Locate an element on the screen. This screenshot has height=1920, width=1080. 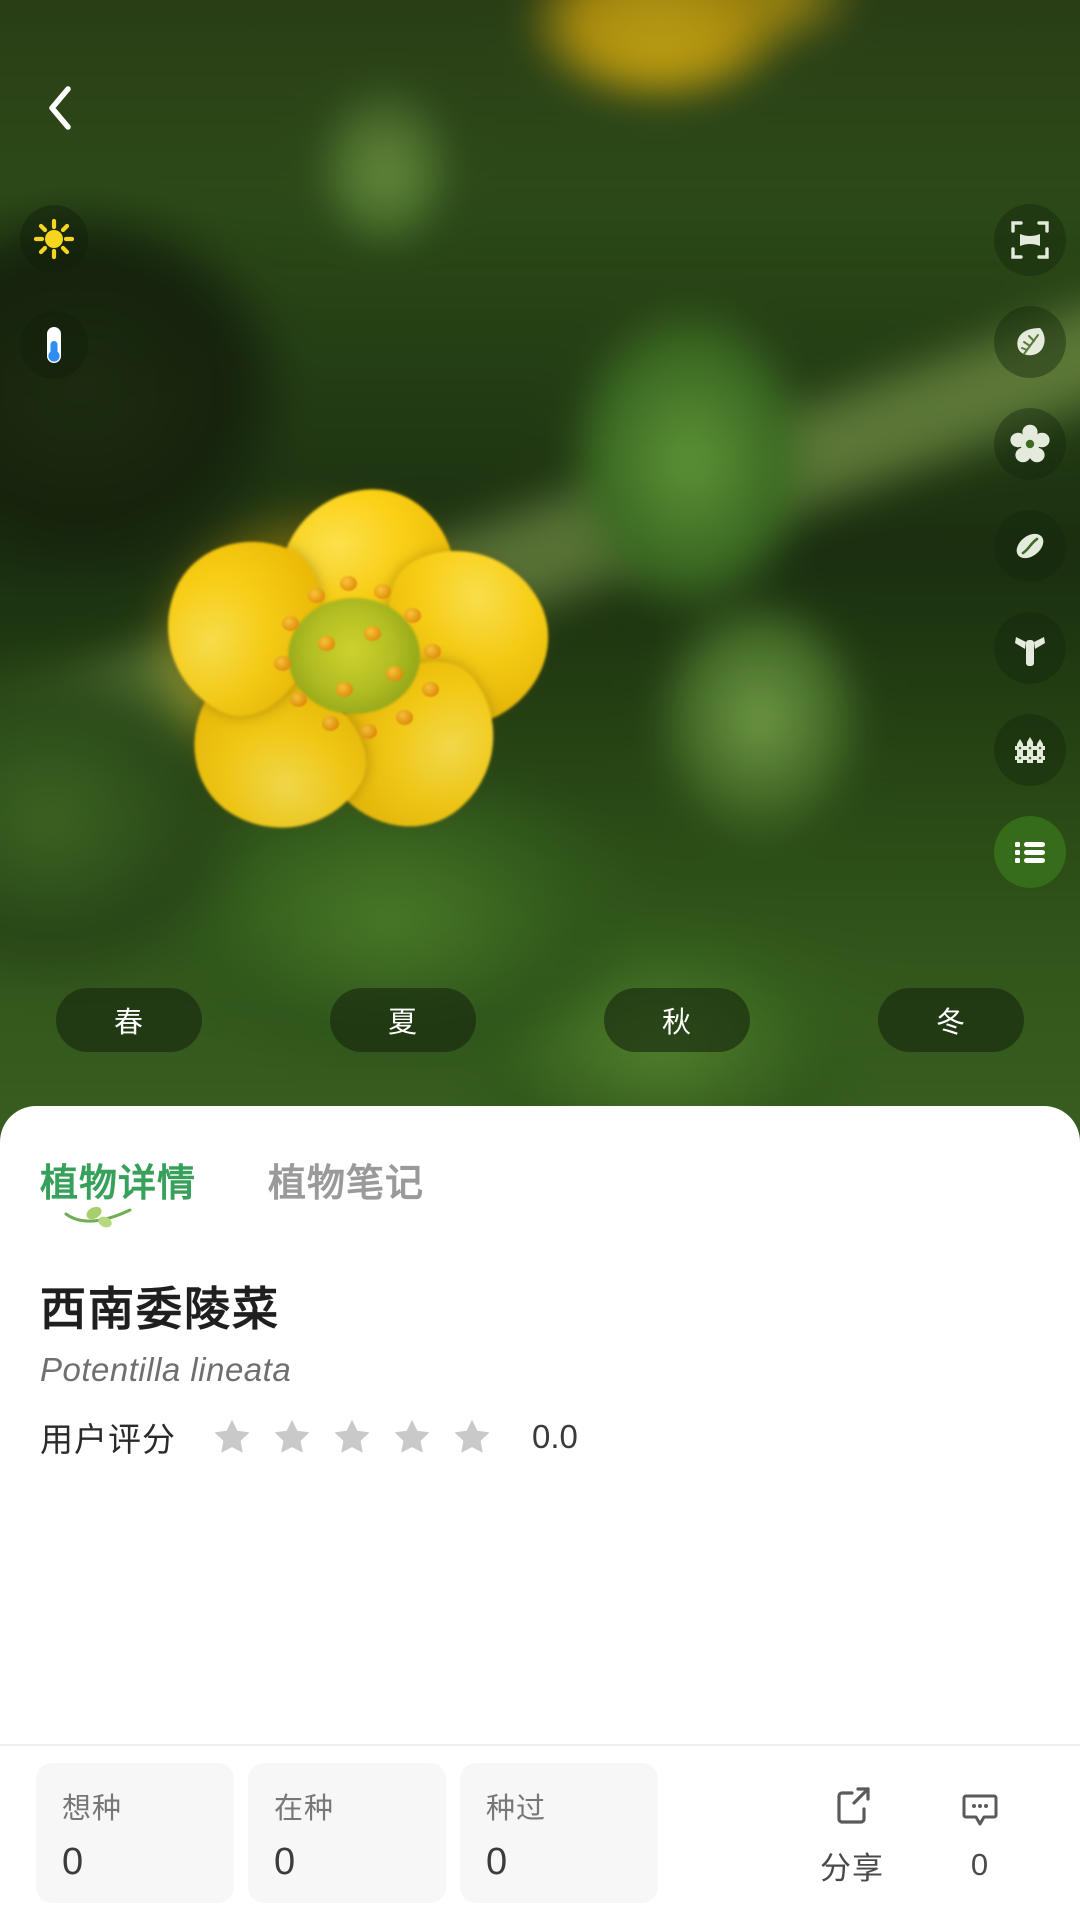
season-chip-spring: 春 is located at coordinates (129, 1020).